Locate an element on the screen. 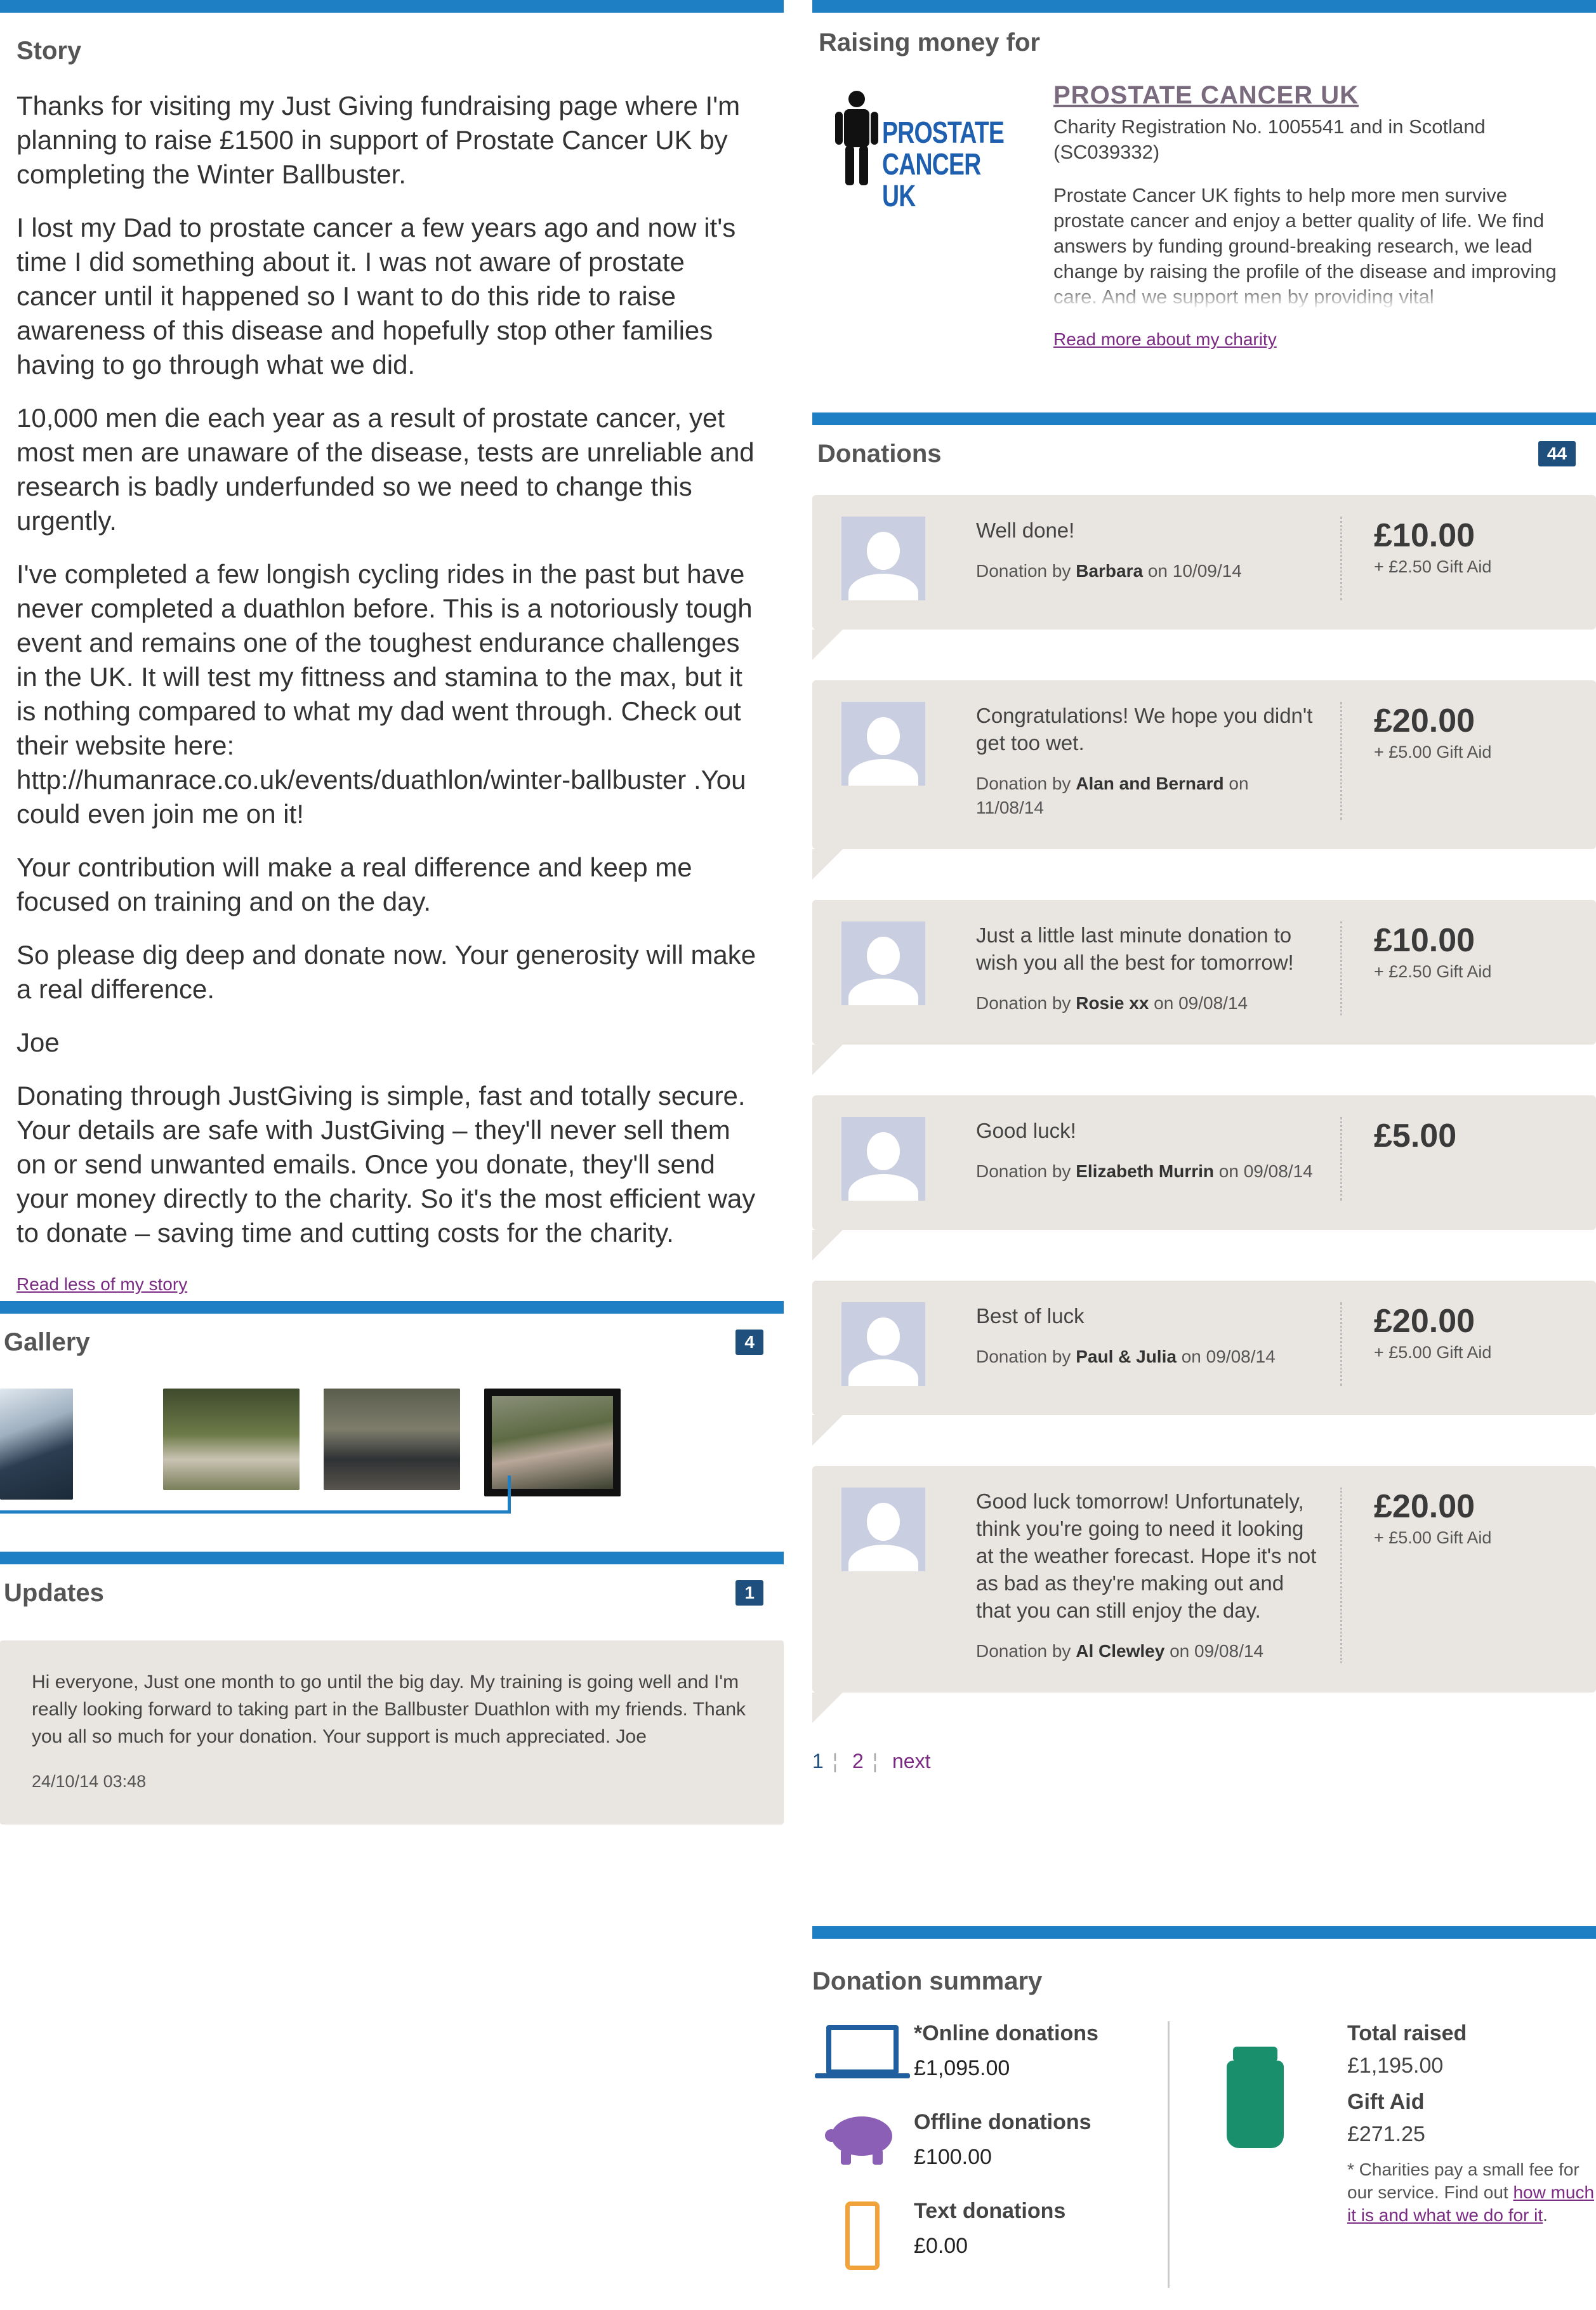  gallery-photo-group is located at coordinates (392, 1439).